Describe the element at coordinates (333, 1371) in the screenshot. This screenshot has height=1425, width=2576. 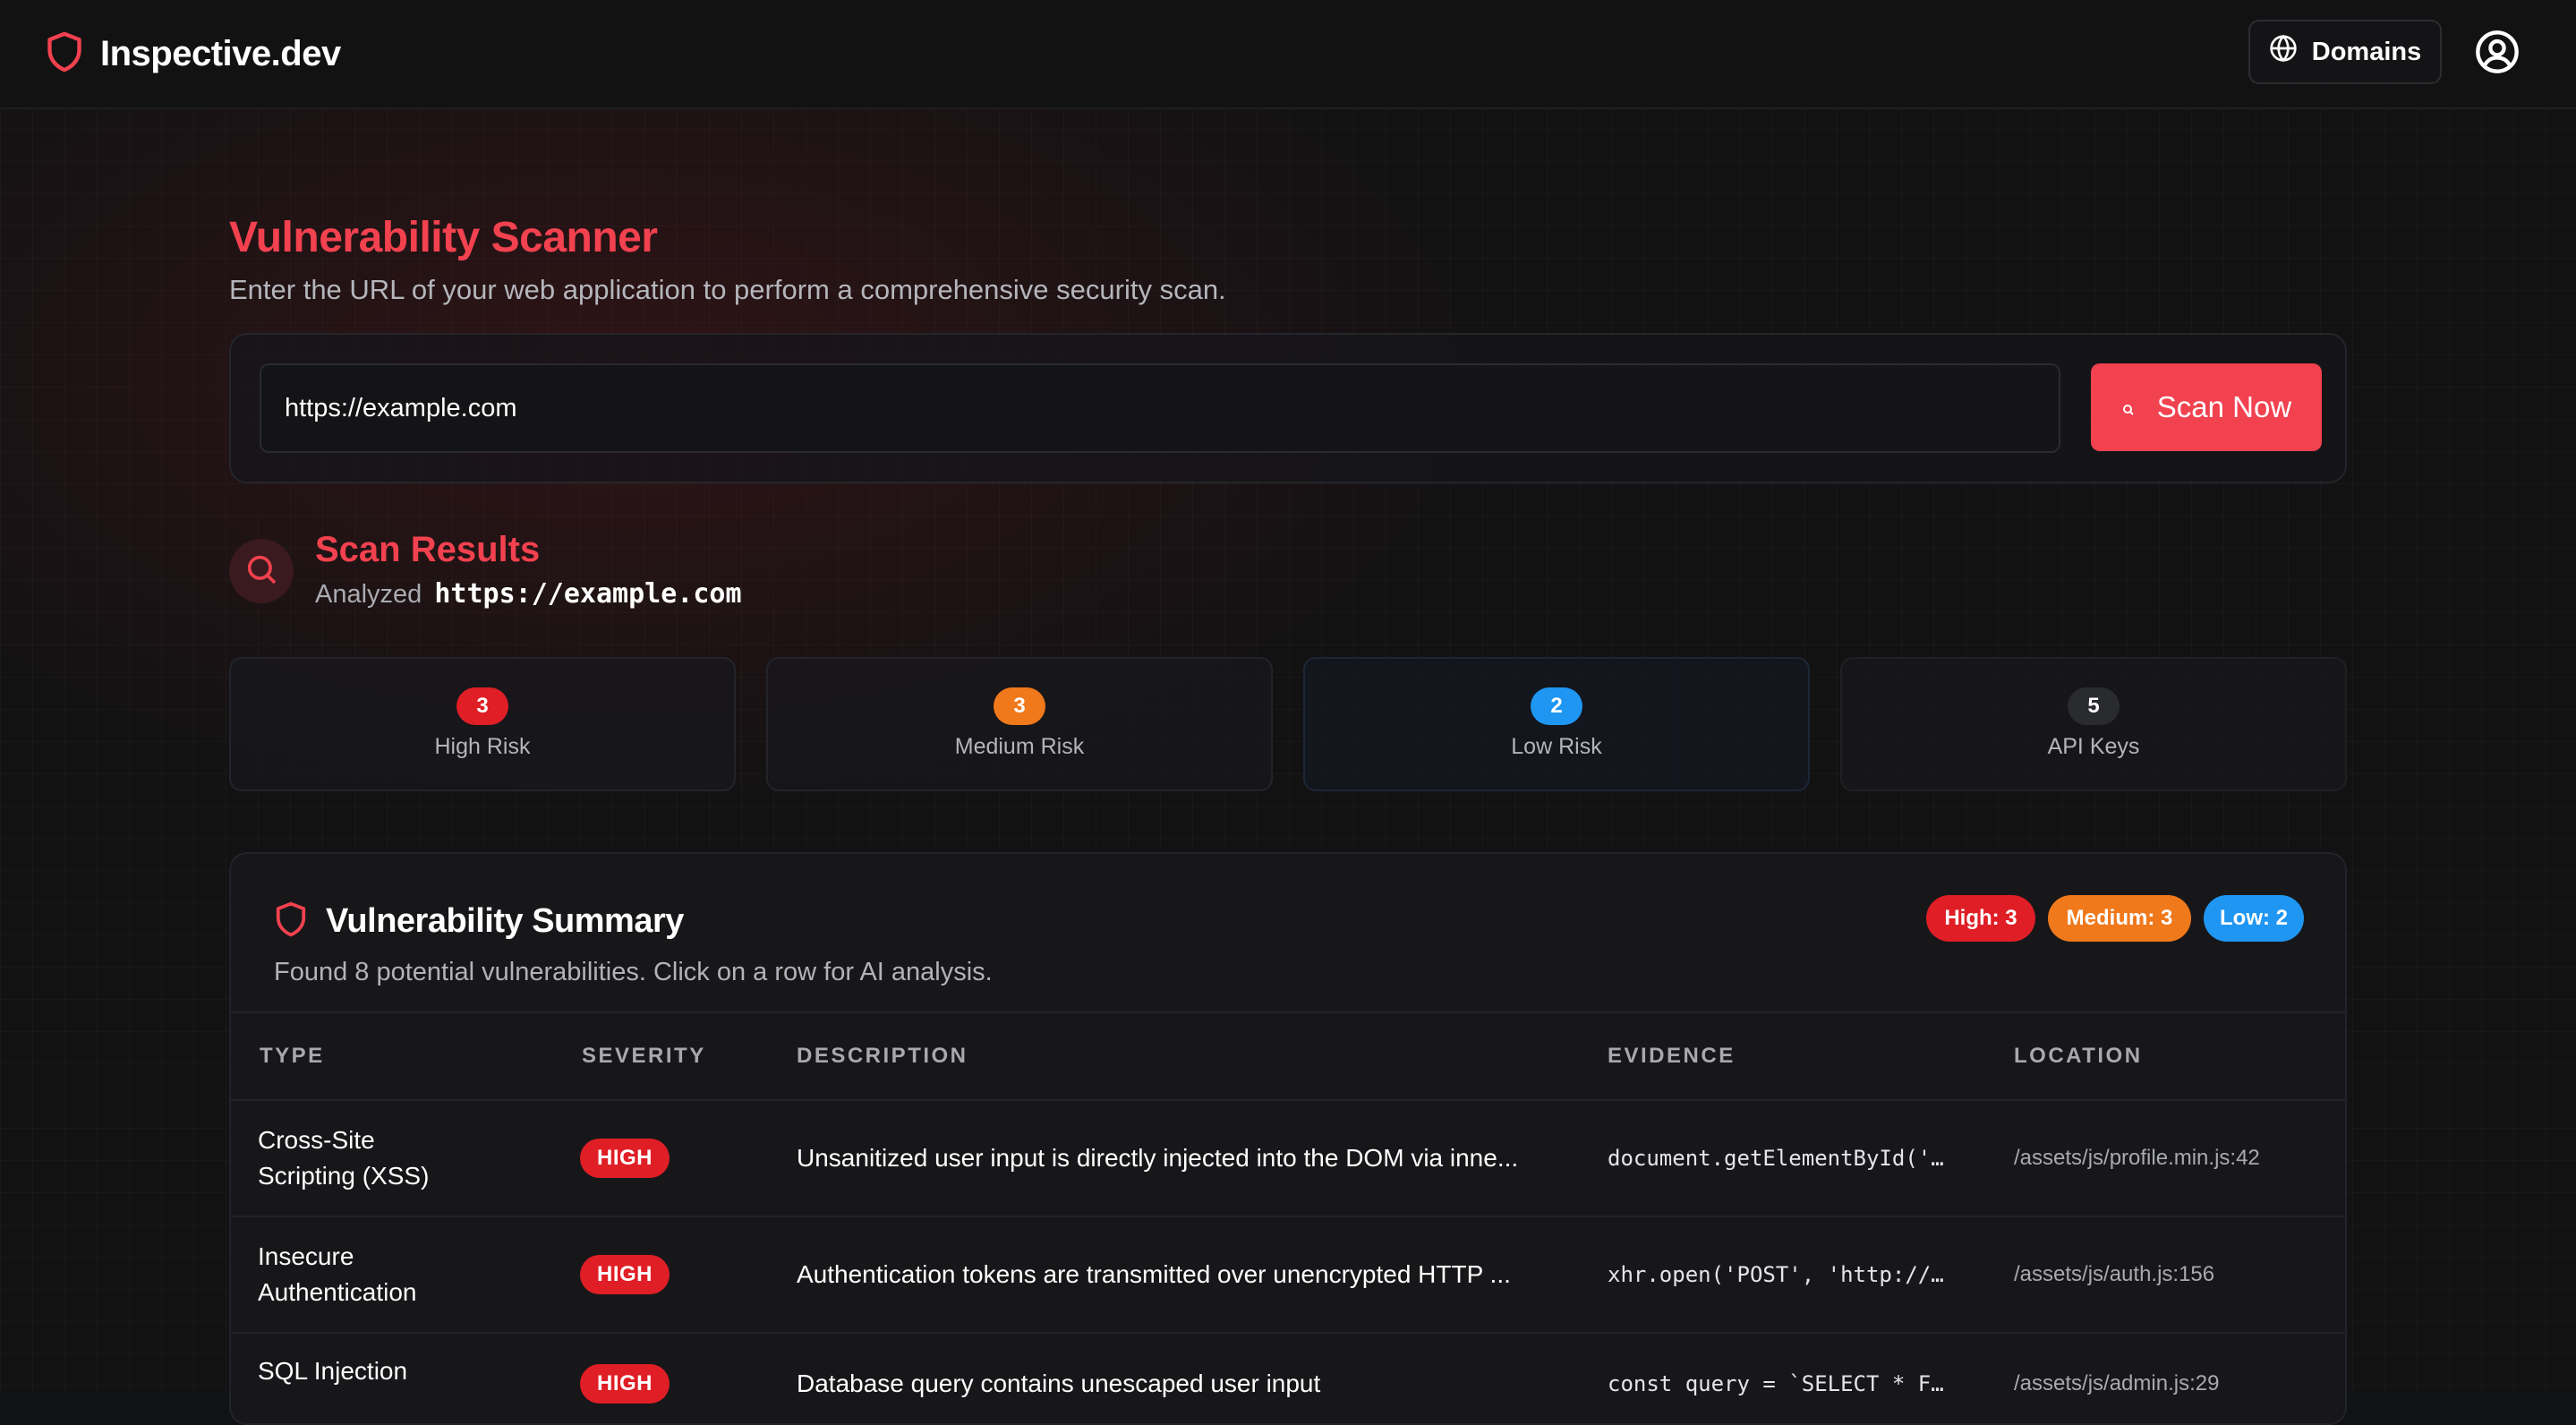
I see `row-type-line: SQL Injection` at that location.